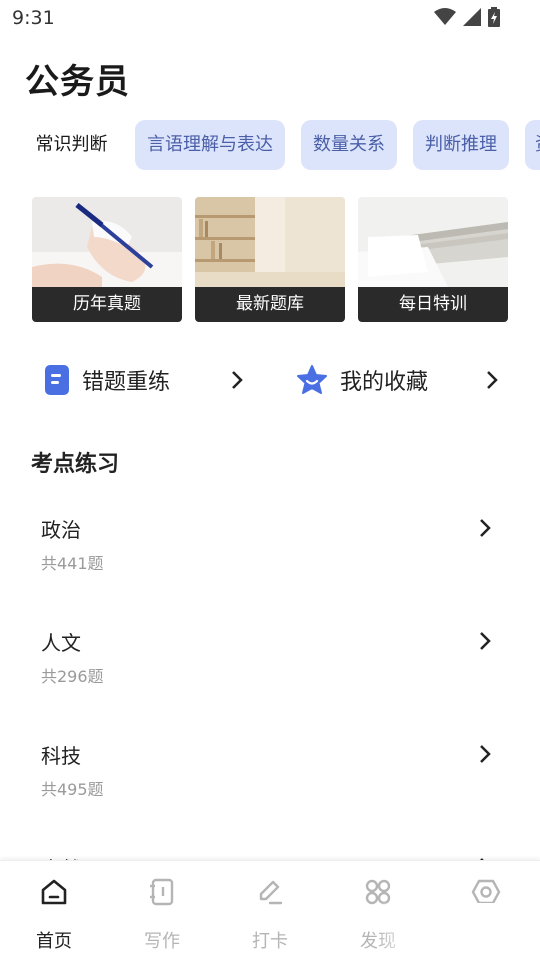  What do you see at coordinates (57, 380) in the screenshot?
I see `document-icon` at bounding box center [57, 380].